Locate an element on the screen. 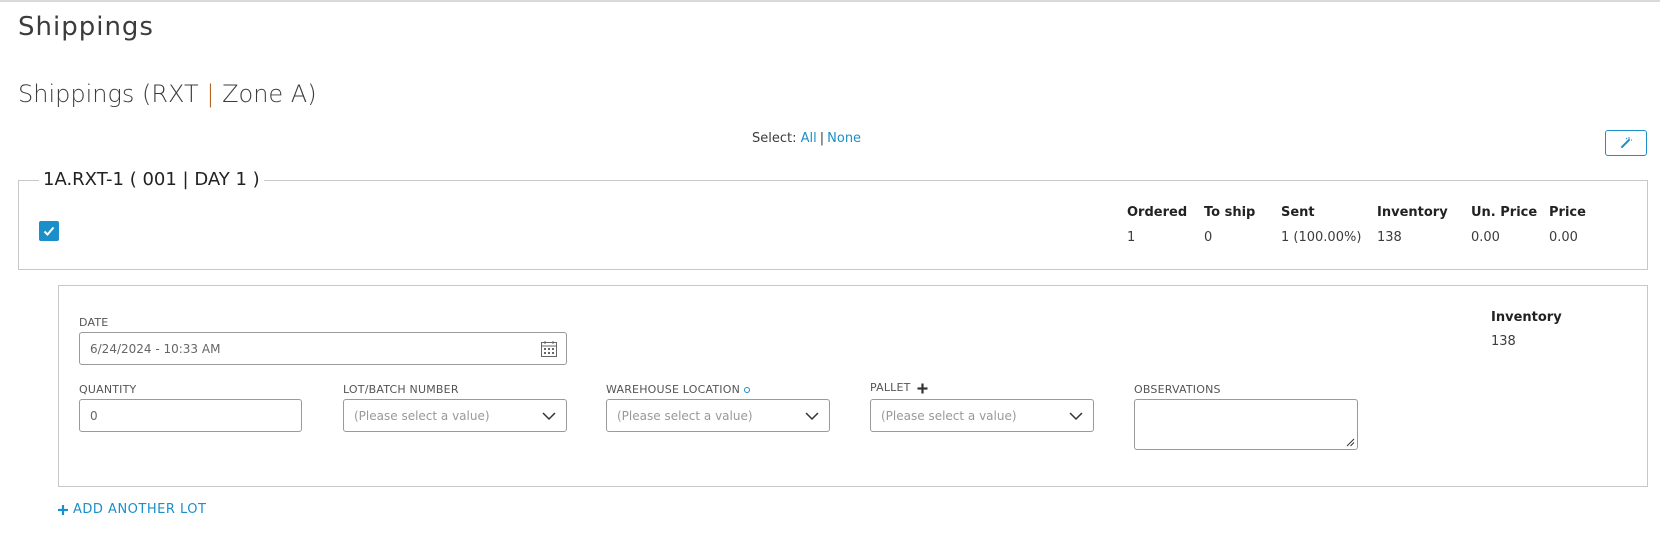 The width and height of the screenshot is (1660, 538). calendar-icon is located at coordinates (549, 349).